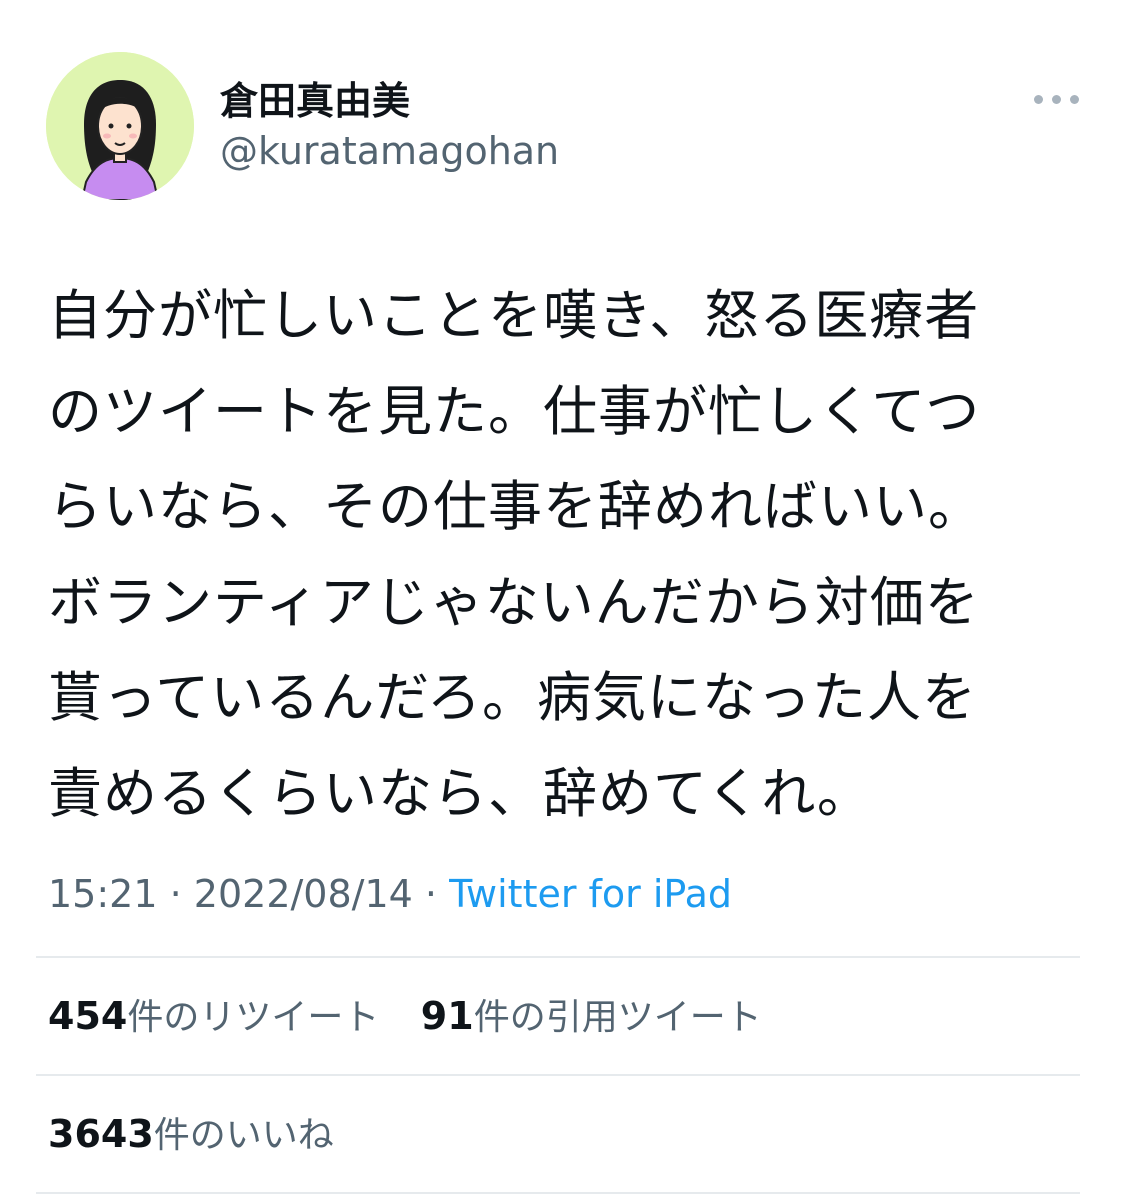  I want to click on likes-stat: 3643件のいいね, so click(191, 1135).